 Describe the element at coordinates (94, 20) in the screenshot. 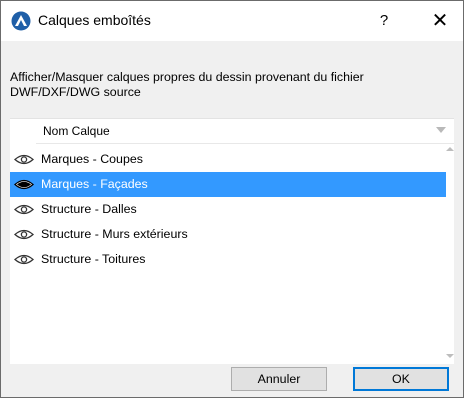

I see `window-title: Calques emboîtés` at that location.